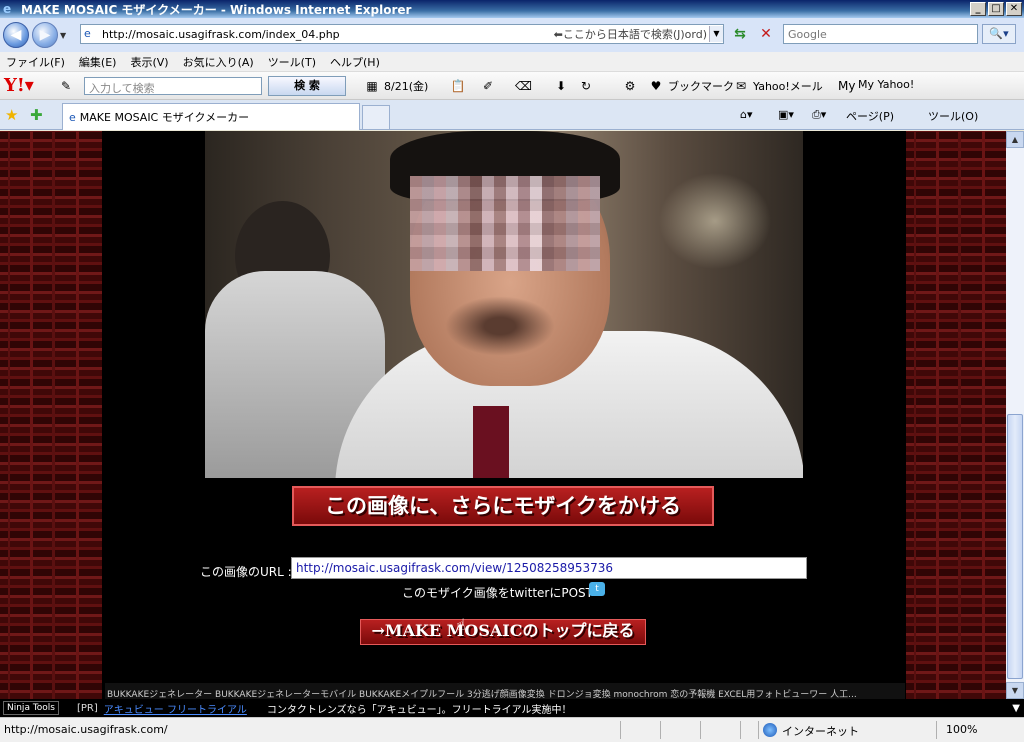 The height and width of the screenshot is (742, 1024). I want to click on back-to-top-button: →MAKE MOSAICのトップに戻る, so click(503, 632).